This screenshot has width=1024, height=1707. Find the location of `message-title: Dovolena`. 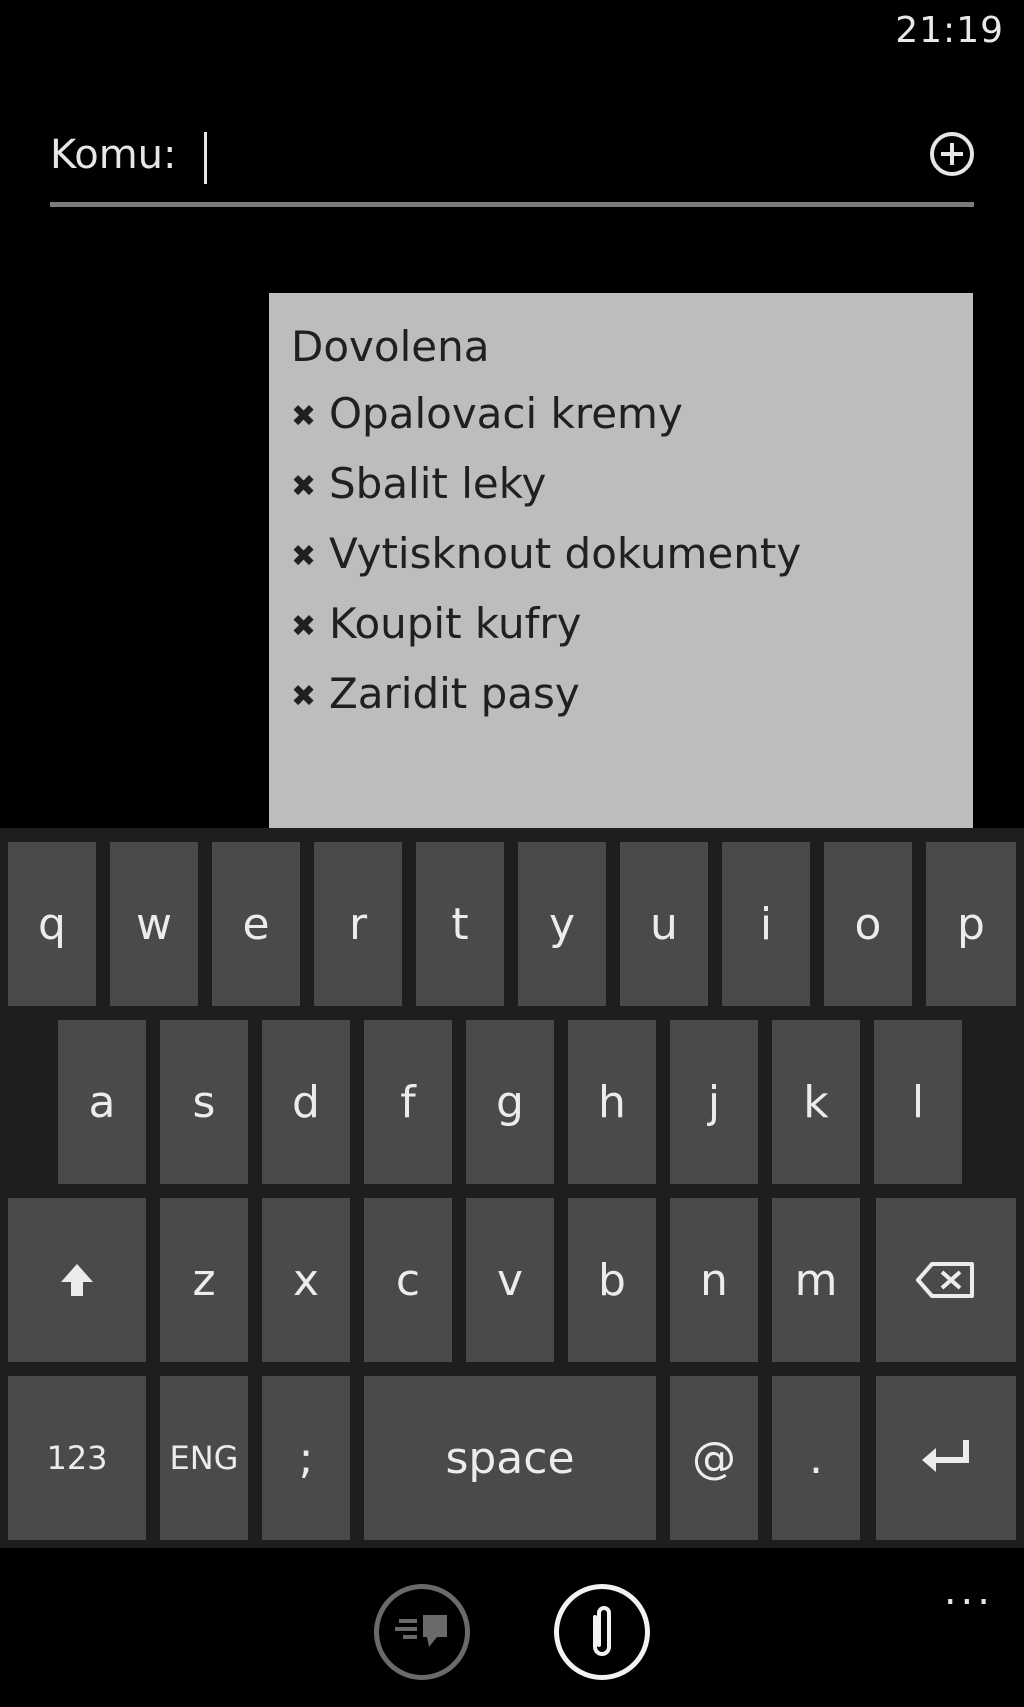

message-title: Dovolena is located at coordinates (390, 346).